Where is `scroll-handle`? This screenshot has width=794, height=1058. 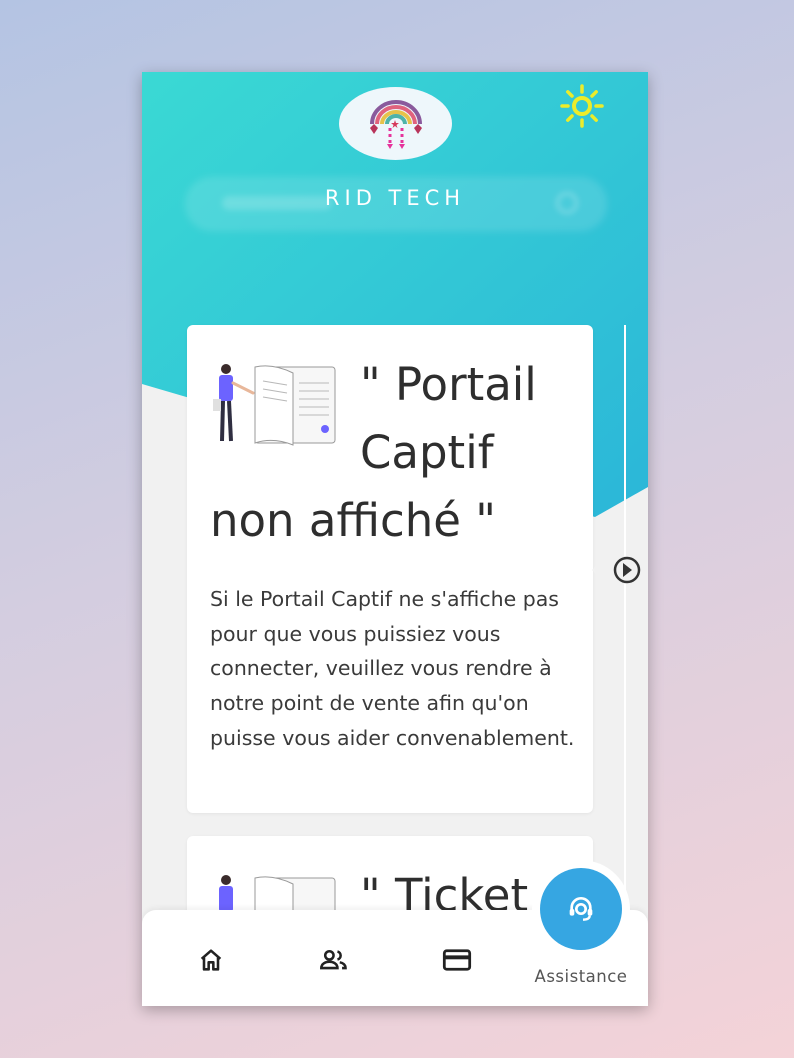
scroll-handle is located at coordinates (617, 570).